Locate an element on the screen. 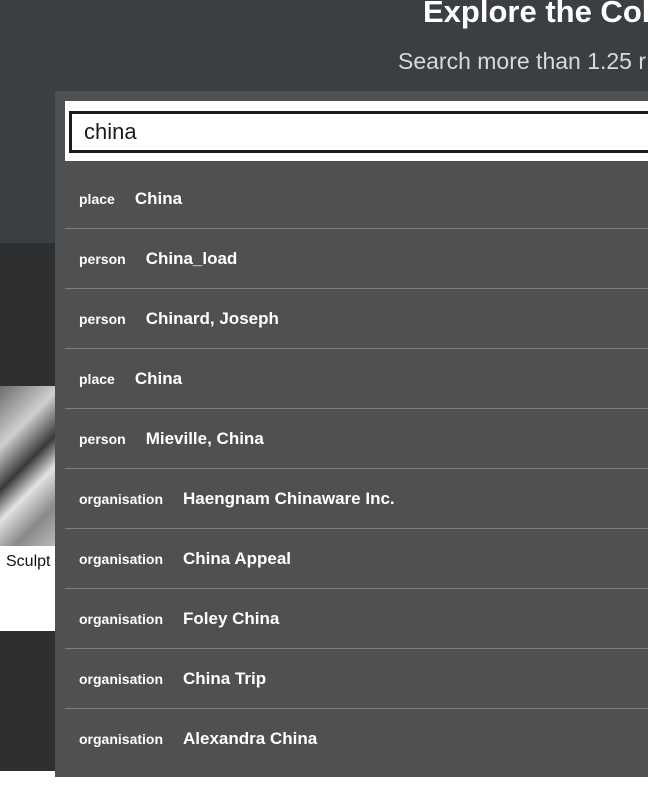 This screenshot has width=648, height=788. suggestion-item: organisation China Appeal is located at coordinates (356, 559).